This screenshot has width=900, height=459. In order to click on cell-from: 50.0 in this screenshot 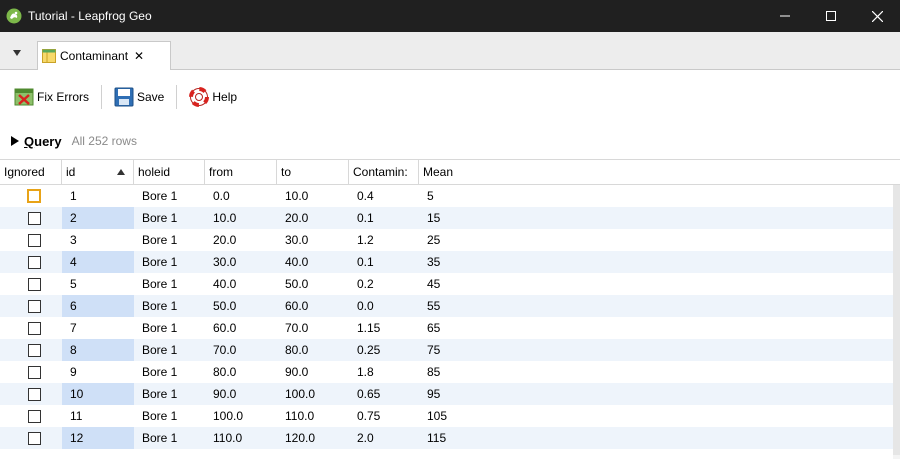, I will do `click(241, 306)`.